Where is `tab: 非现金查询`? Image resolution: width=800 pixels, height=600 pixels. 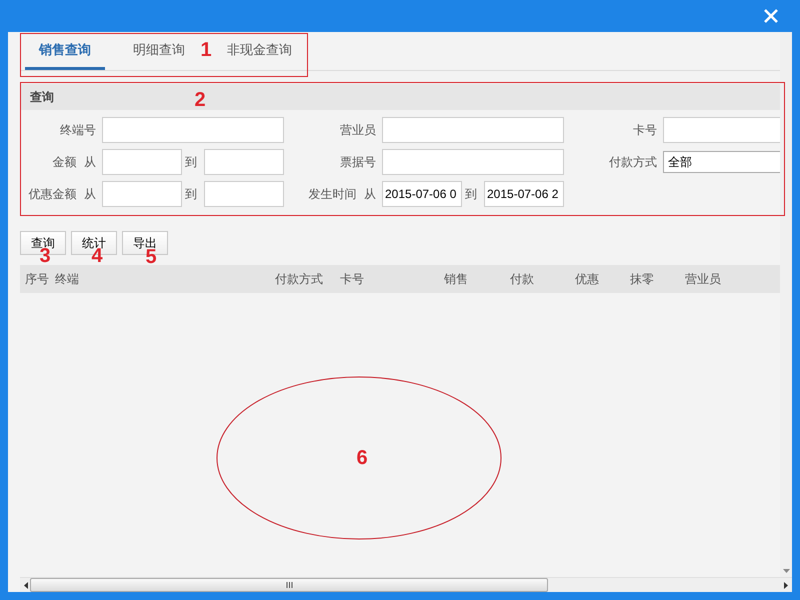
tab: 非现金查询 is located at coordinates (259, 51).